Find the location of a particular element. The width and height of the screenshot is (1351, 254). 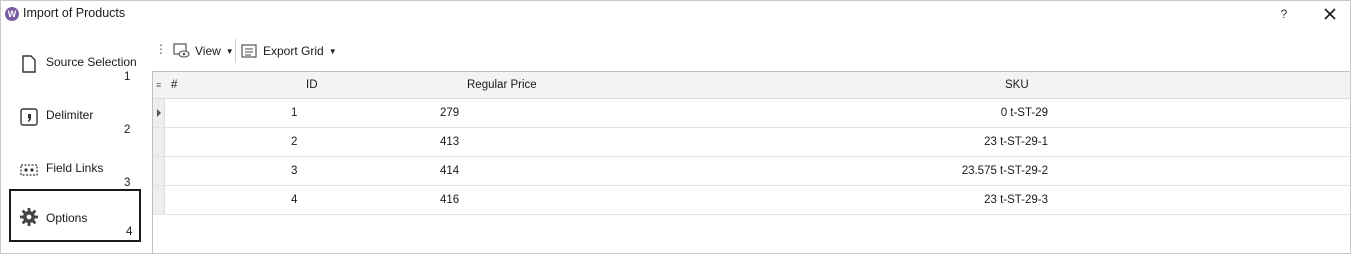

grid-toolbar: ⋮ View ▼ Export Grid ▼ is located at coordinates (751, 51).